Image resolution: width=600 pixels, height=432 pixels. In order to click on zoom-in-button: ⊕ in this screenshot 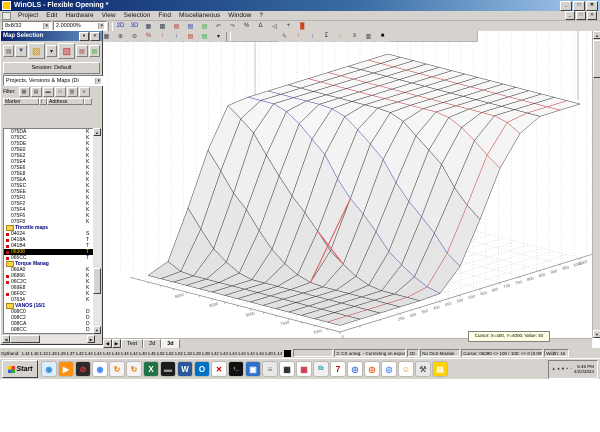, I will do `click(120, 36)`.